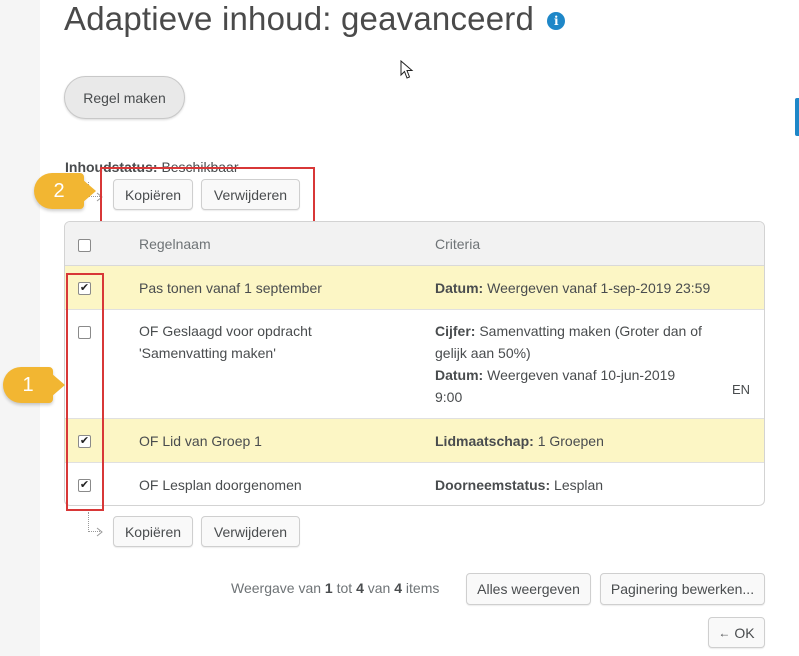 The width and height of the screenshot is (799, 656). What do you see at coordinates (579, 485) in the screenshot?
I see `criteria-value: Lesplan` at bounding box center [579, 485].